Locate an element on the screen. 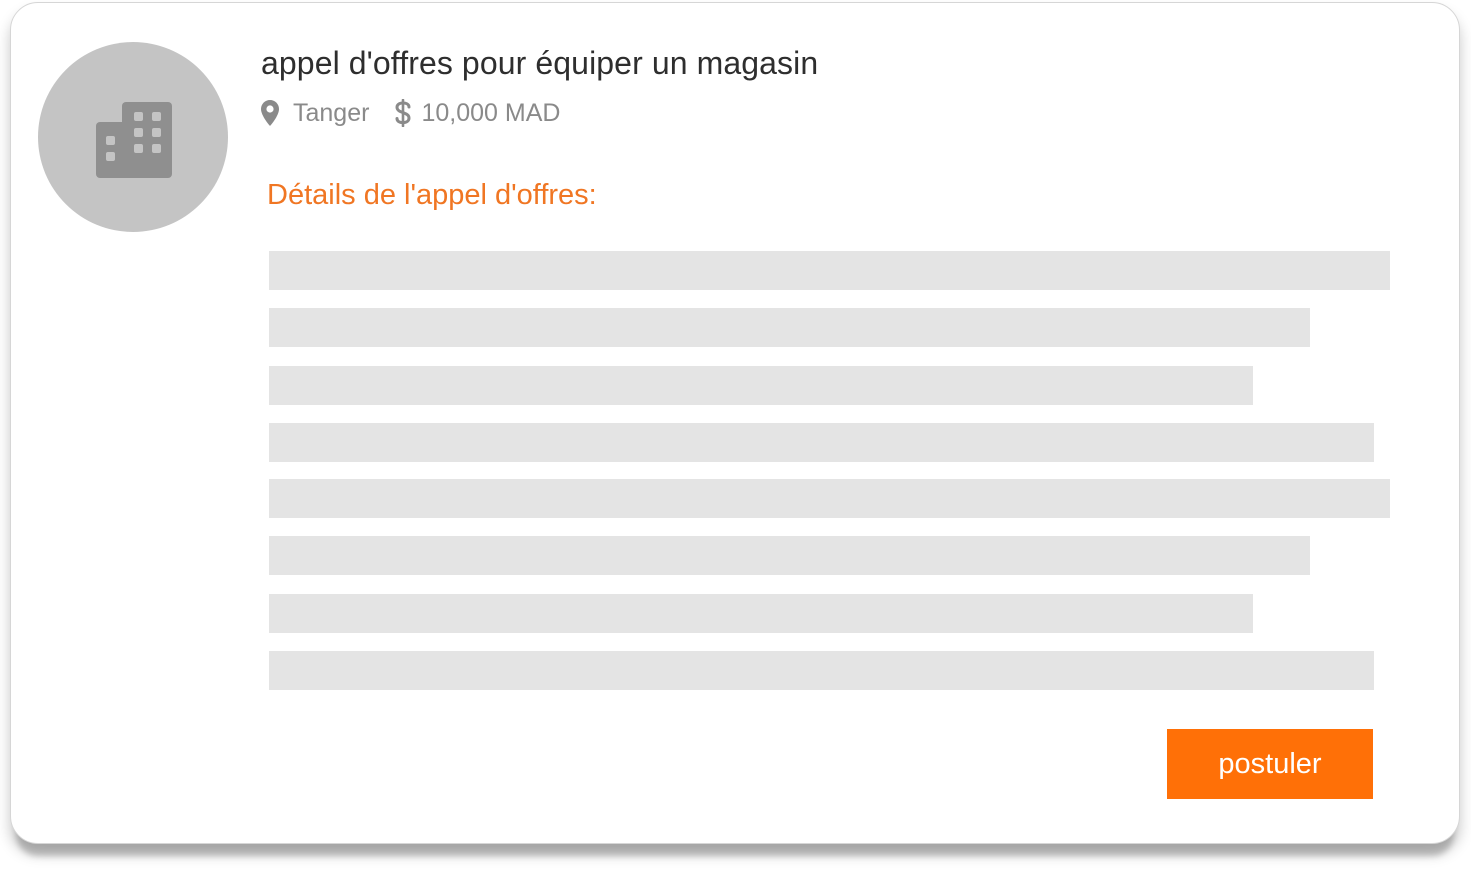 Image resolution: width=1471 pixels, height=880 pixels. details-heading: Détails de l'appel d'offres: is located at coordinates (432, 195).